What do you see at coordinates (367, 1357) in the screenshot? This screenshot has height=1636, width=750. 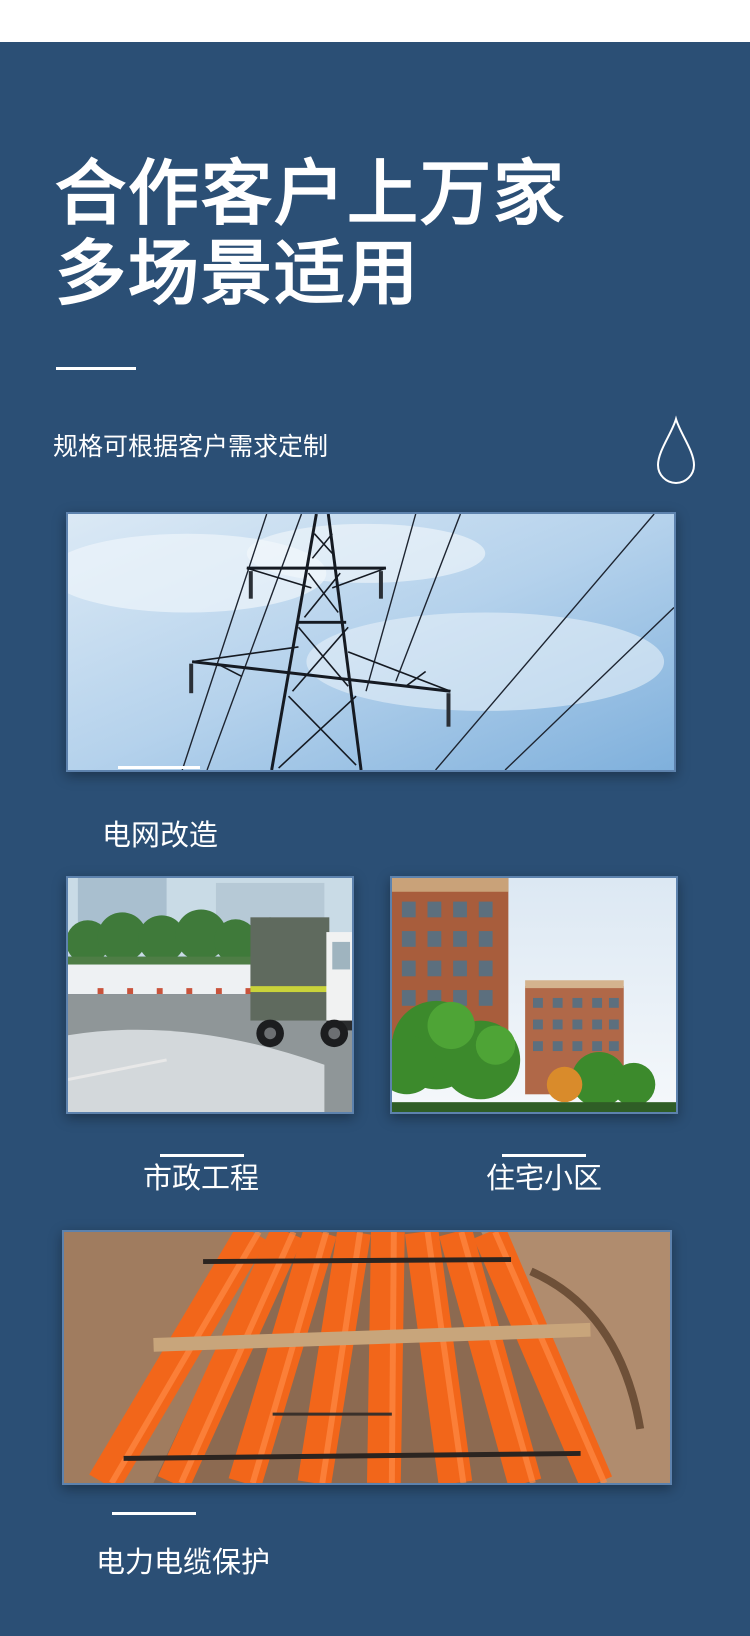 I see `cable-protection-photo` at bounding box center [367, 1357].